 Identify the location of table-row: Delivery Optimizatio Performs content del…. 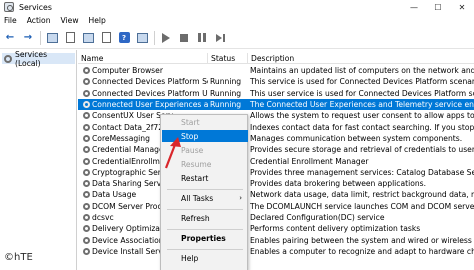
(276, 228).